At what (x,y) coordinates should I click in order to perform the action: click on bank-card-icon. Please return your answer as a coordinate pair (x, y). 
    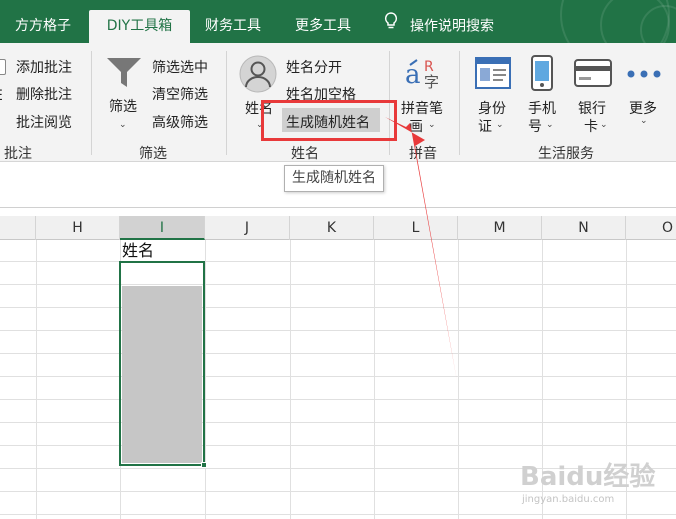
    Looking at the image, I should click on (593, 75).